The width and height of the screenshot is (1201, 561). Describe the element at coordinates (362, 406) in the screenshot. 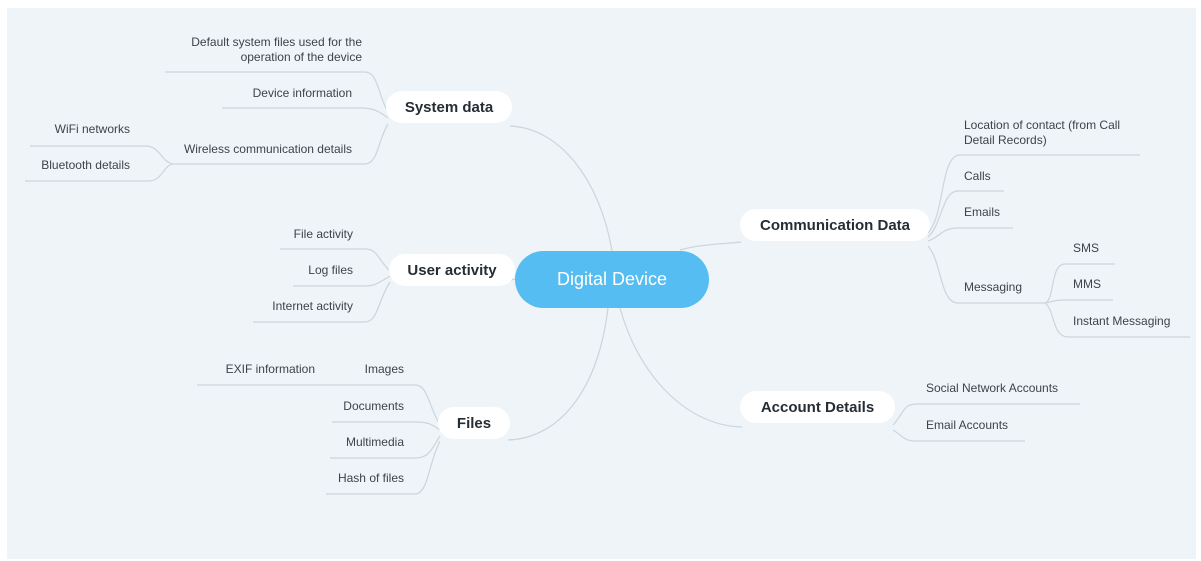

I see `leaf-documents: Documents` at that location.